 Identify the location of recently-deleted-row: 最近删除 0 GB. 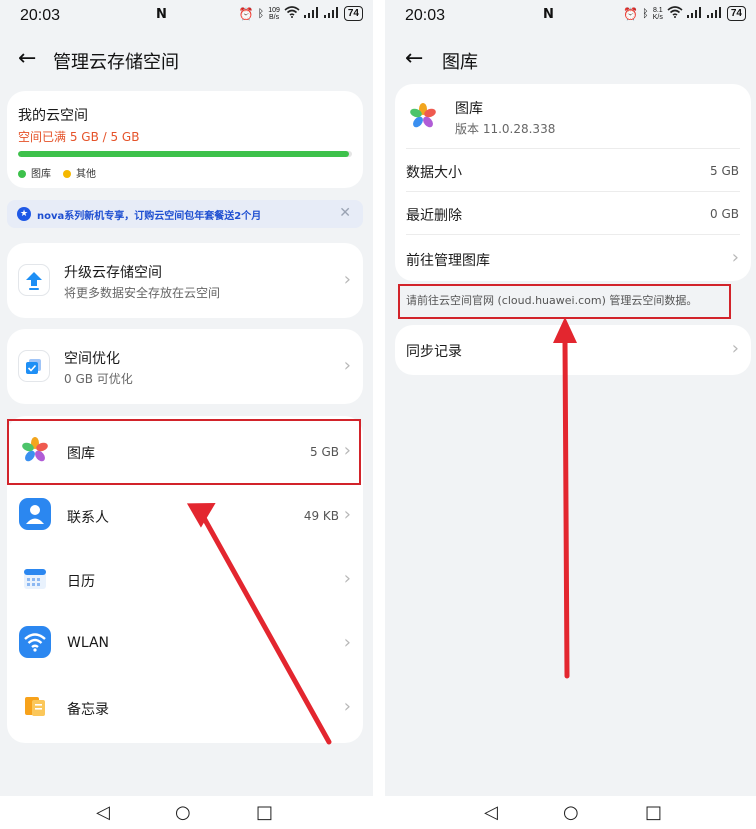
(573, 213).